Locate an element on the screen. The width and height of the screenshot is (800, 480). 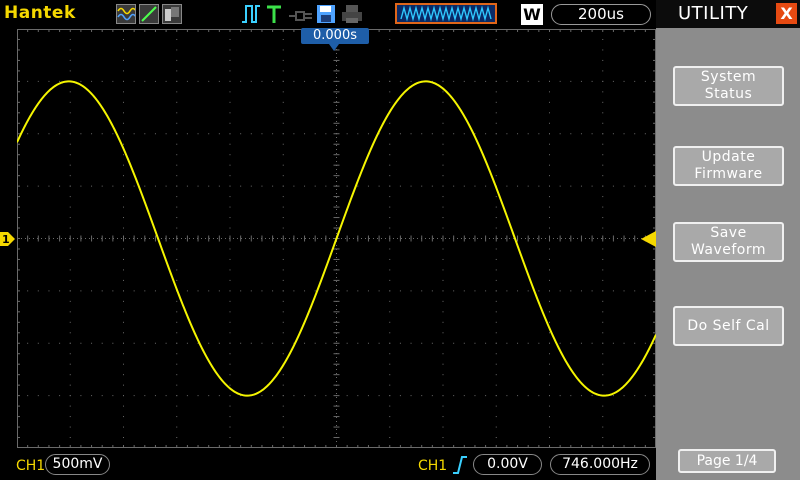
trigger-T-icon is located at coordinates (274, 16).